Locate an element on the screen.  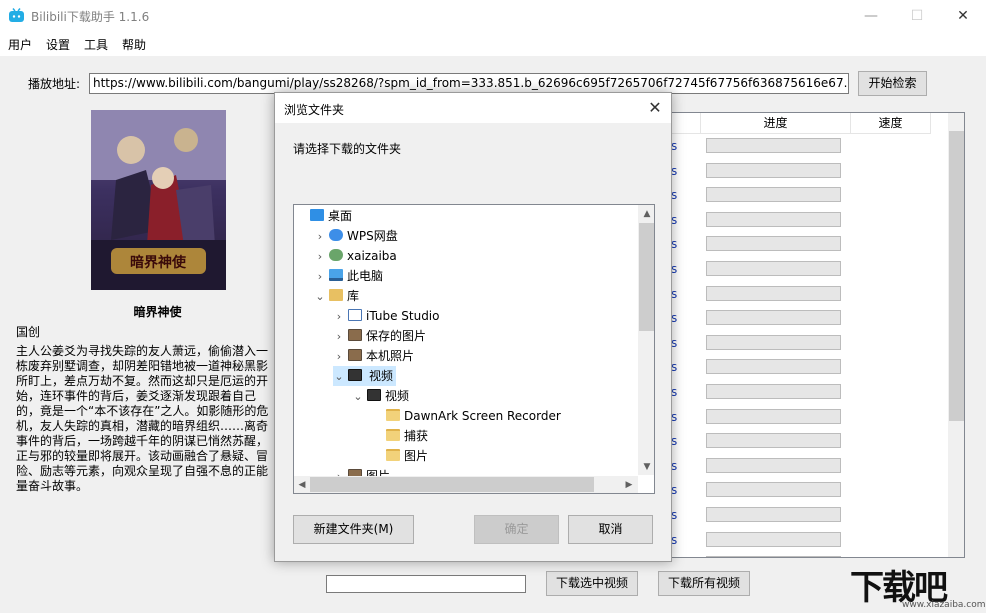
tree-node-label: DawnArk Screen Recorder is located at coordinates (482, 416).